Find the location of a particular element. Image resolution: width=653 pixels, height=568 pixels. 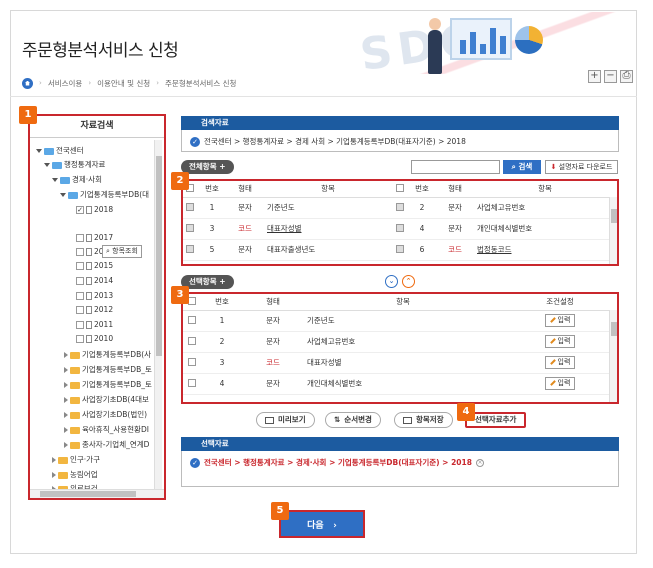

table-row: 1 문자 기준년도 2 문자 사업체고유번호 is located at coordinates (400, 208).